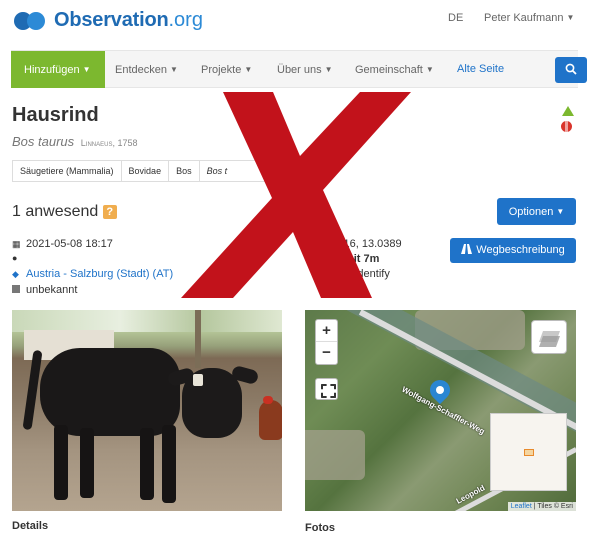 This screenshot has height=534, width=590. I want to click on zoom-control: + −, so click(326, 342).